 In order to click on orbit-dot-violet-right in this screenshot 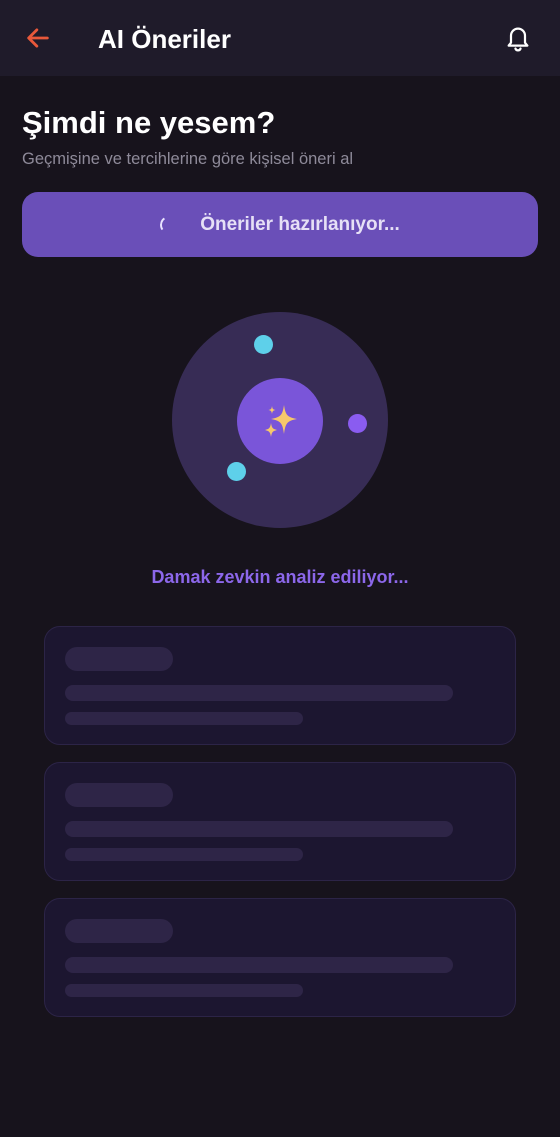, I will do `click(357, 423)`.